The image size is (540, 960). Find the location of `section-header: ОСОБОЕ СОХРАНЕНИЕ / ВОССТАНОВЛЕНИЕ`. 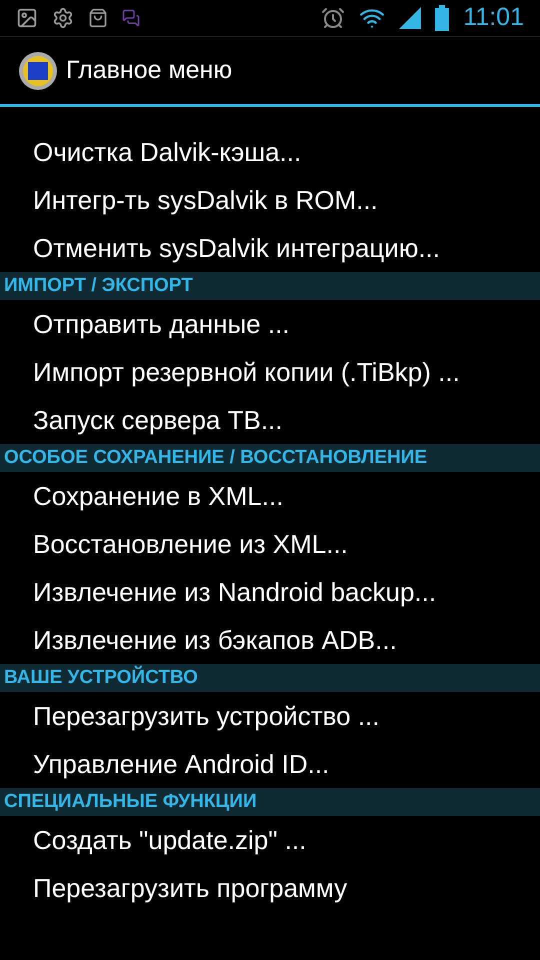

section-header: ОСОБОЕ СОХРАНЕНИЕ / ВОССТАНОВЛЕНИЕ is located at coordinates (270, 458).